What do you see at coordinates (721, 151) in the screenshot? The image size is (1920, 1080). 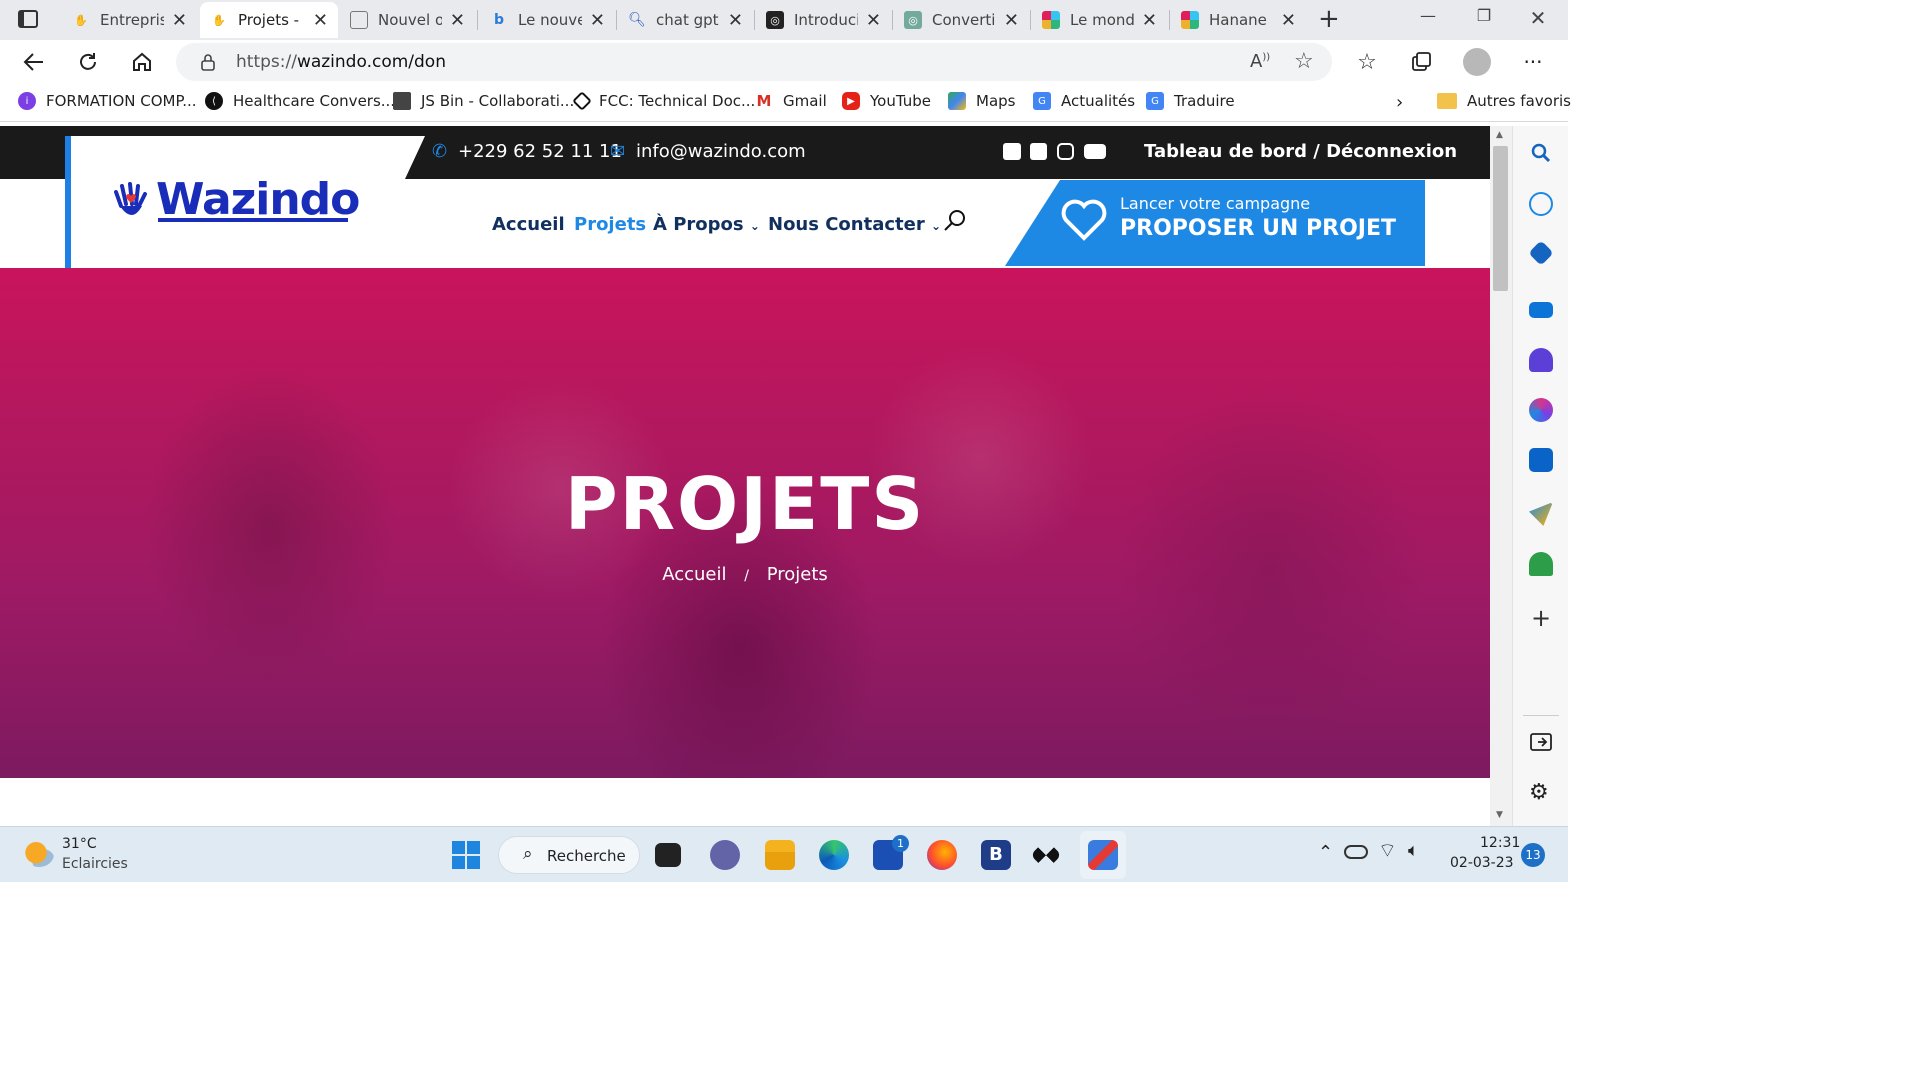 I see `email-link: info@wazindo.com` at bounding box center [721, 151].